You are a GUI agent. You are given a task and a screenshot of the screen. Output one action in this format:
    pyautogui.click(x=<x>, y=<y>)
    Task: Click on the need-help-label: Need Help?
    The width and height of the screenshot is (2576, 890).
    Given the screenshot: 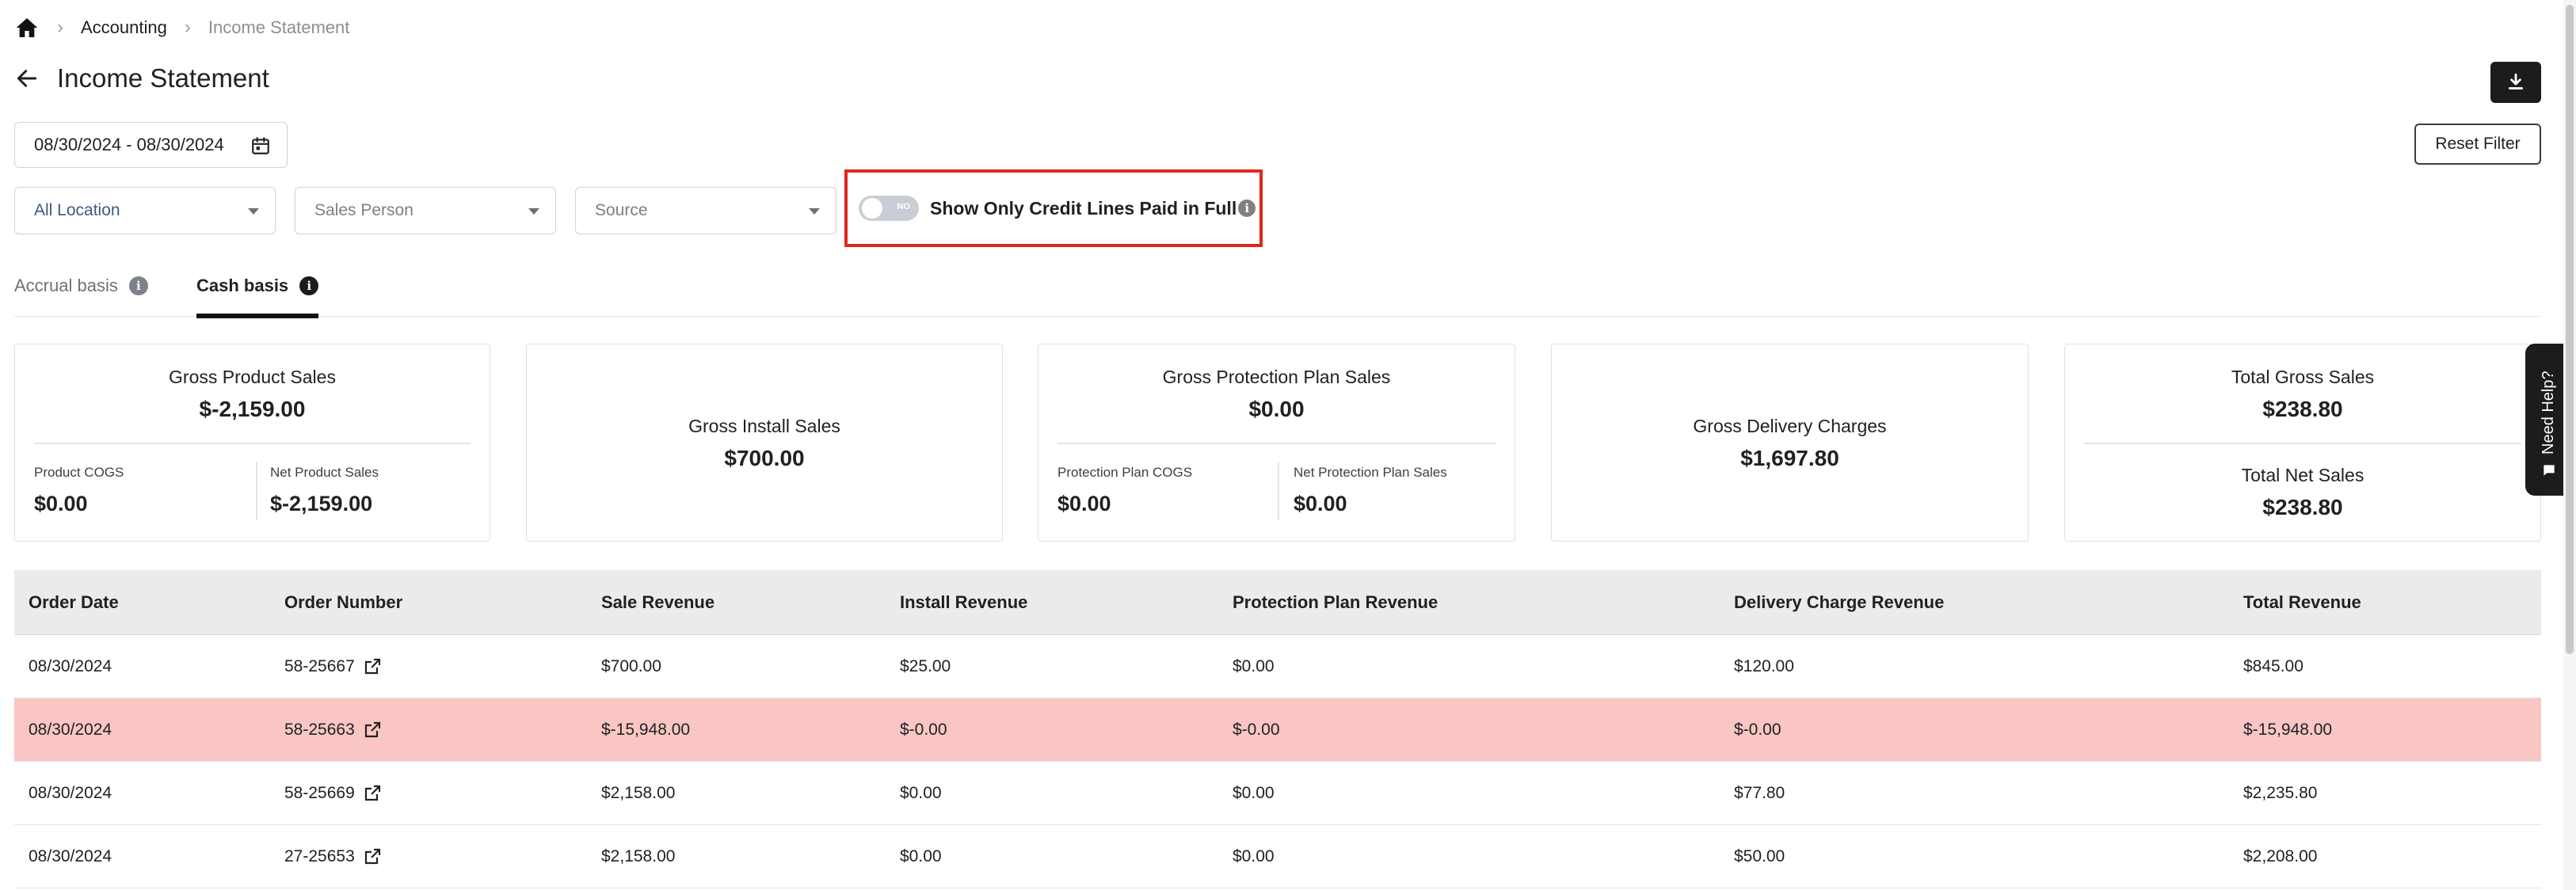 What is the action you would take?
    pyautogui.click(x=2549, y=413)
    